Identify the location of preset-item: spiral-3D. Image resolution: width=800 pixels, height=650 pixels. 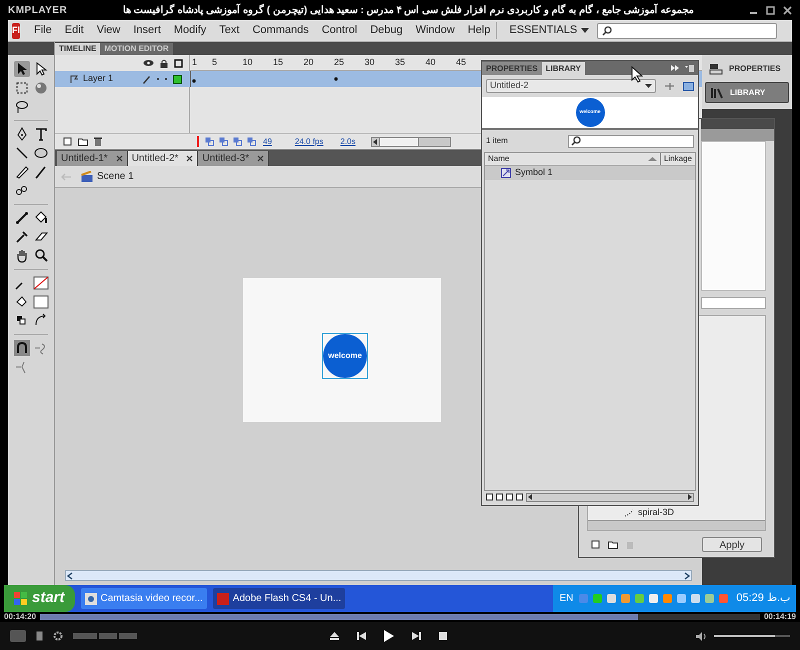
(656, 513).